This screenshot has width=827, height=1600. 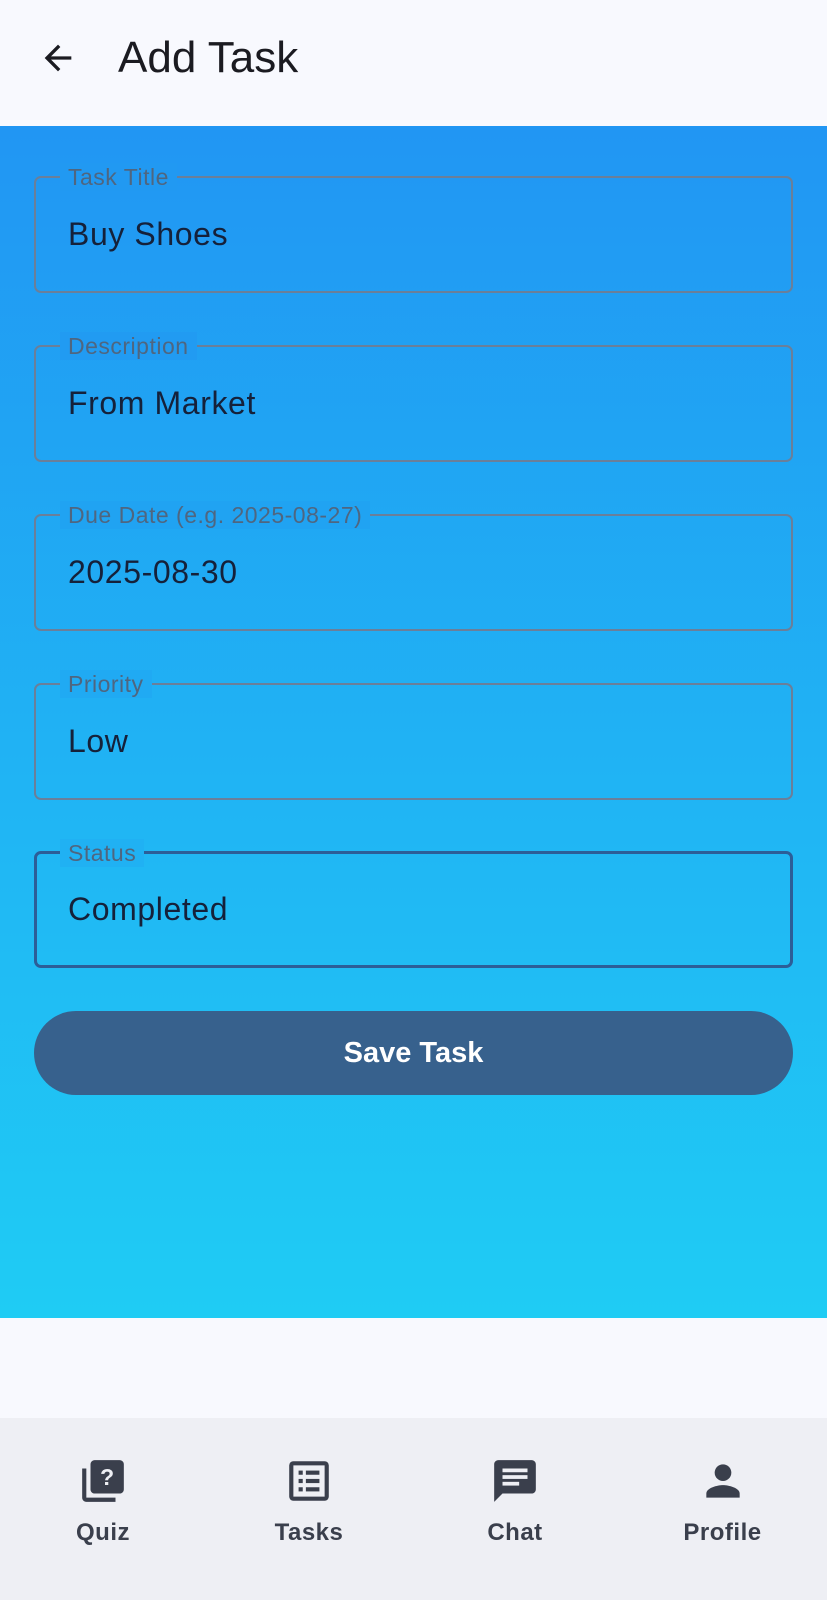 What do you see at coordinates (103, 1509) in the screenshot?
I see `nav-item-quiz: ? Quiz` at bounding box center [103, 1509].